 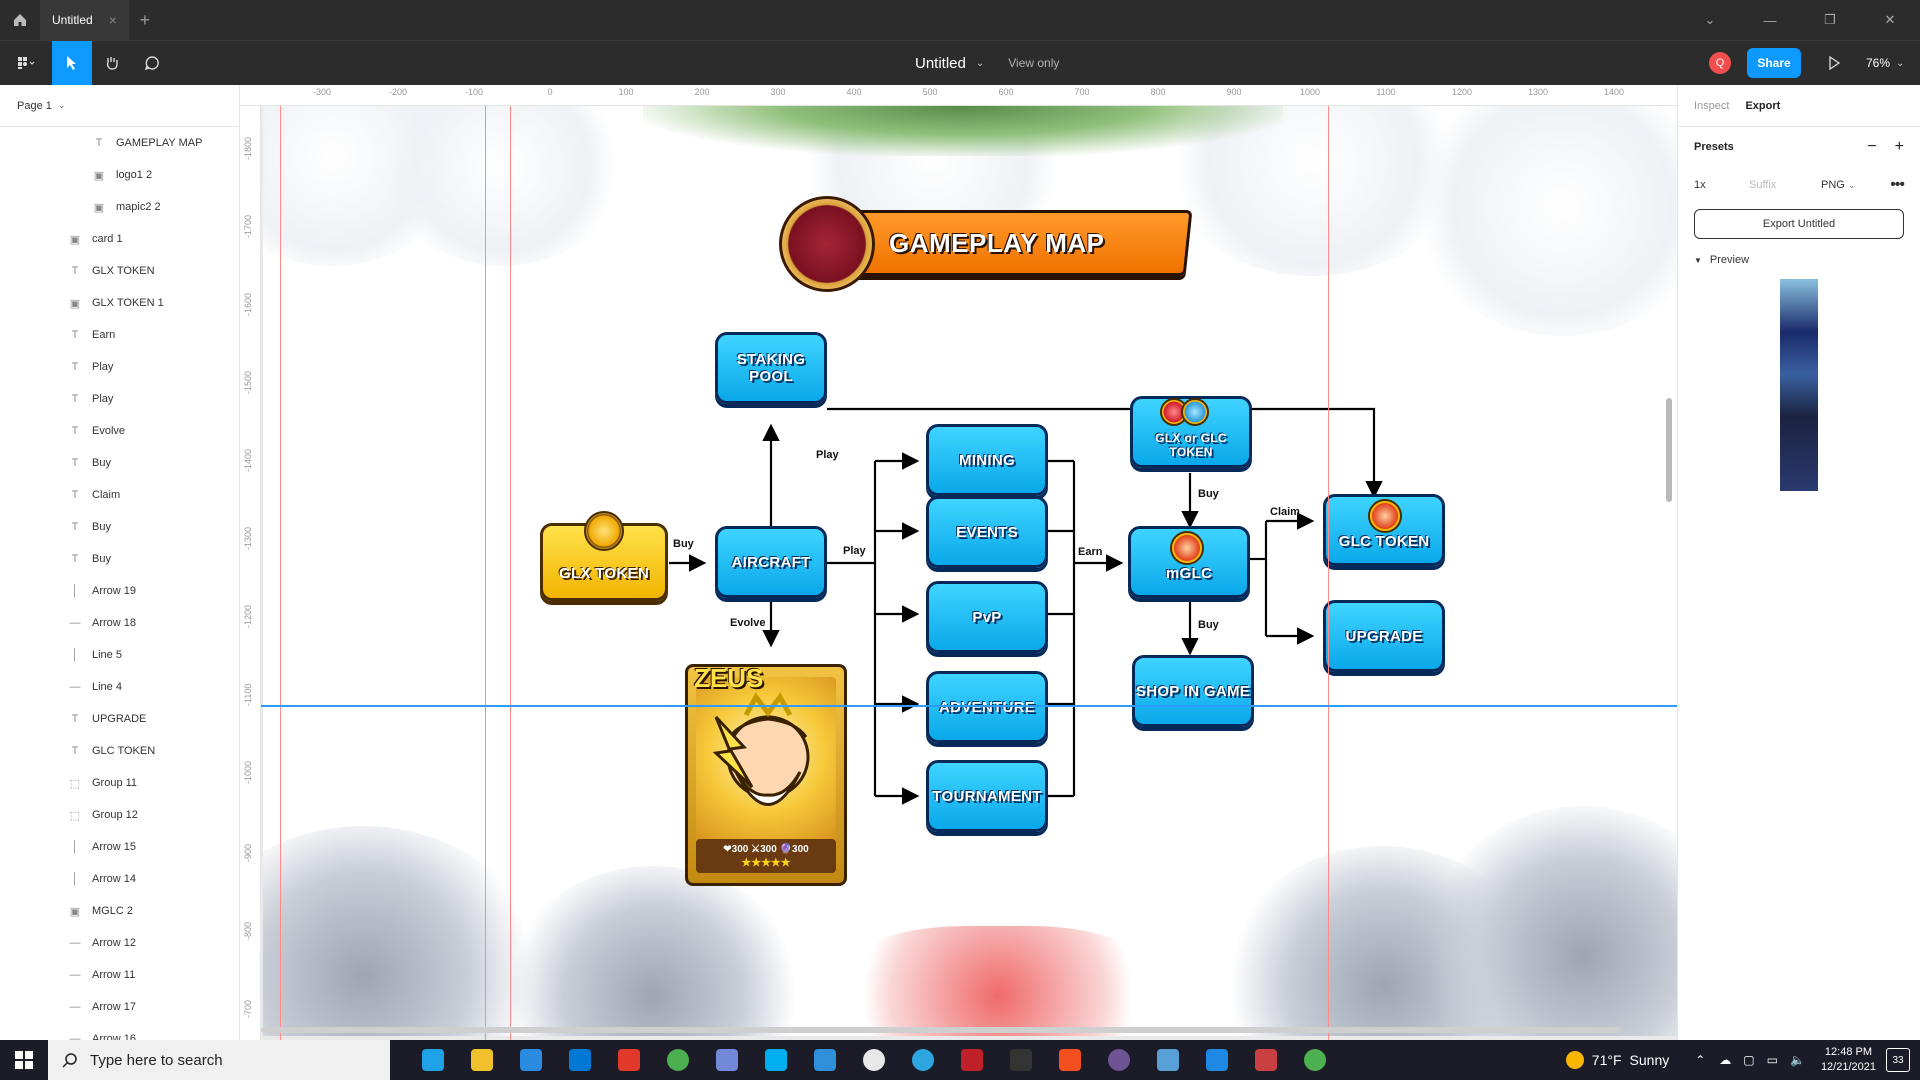 I want to click on tab-close-icon: ×, so click(x=113, y=20).